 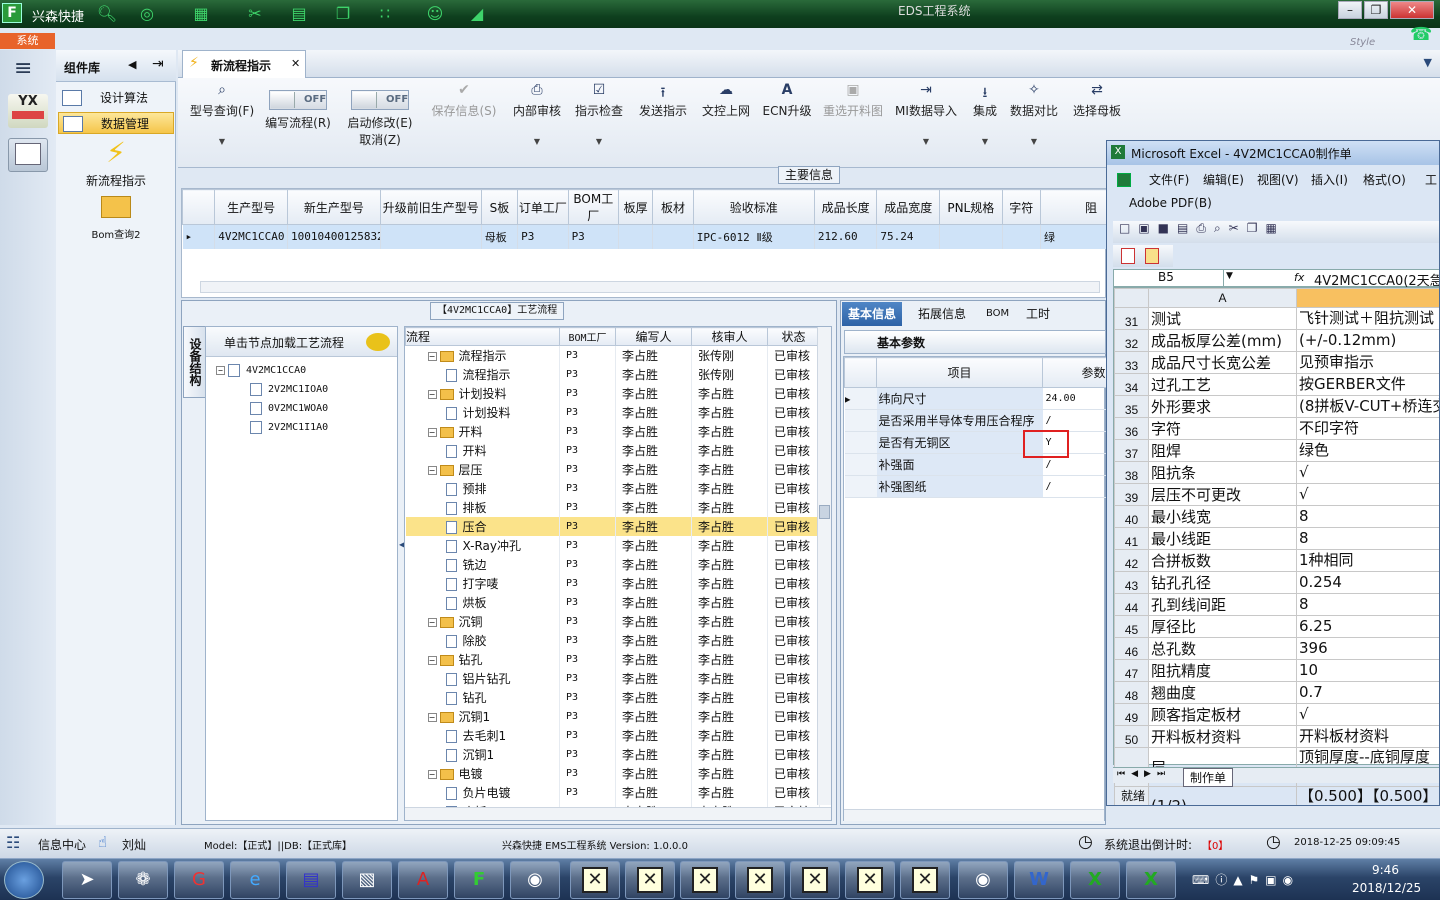 What do you see at coordinates (612, 640) in the screenshot?
I see `table-row: 除胶 P3 李占胜 李占胜 已审核` at bounding box center [612, 640].